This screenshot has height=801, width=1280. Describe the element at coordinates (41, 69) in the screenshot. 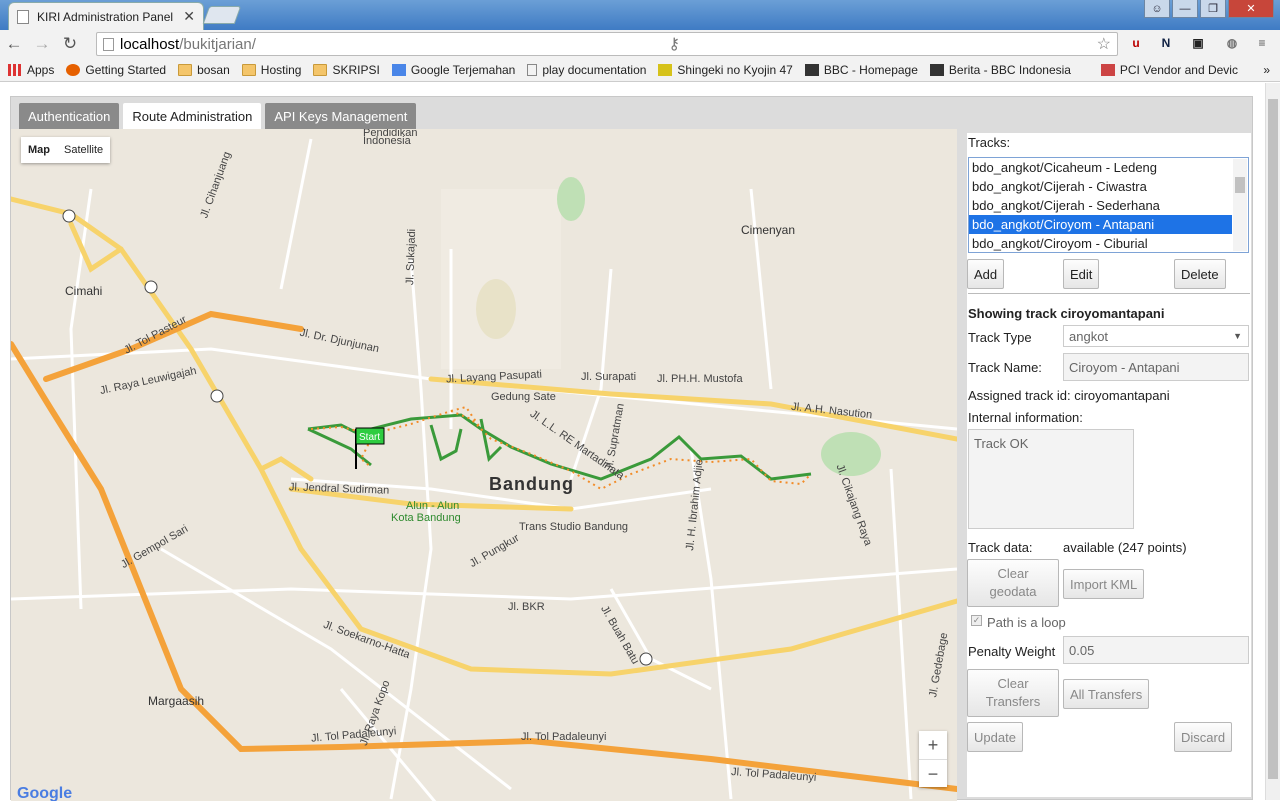

I see `bookmark-label: Apps` at that location.